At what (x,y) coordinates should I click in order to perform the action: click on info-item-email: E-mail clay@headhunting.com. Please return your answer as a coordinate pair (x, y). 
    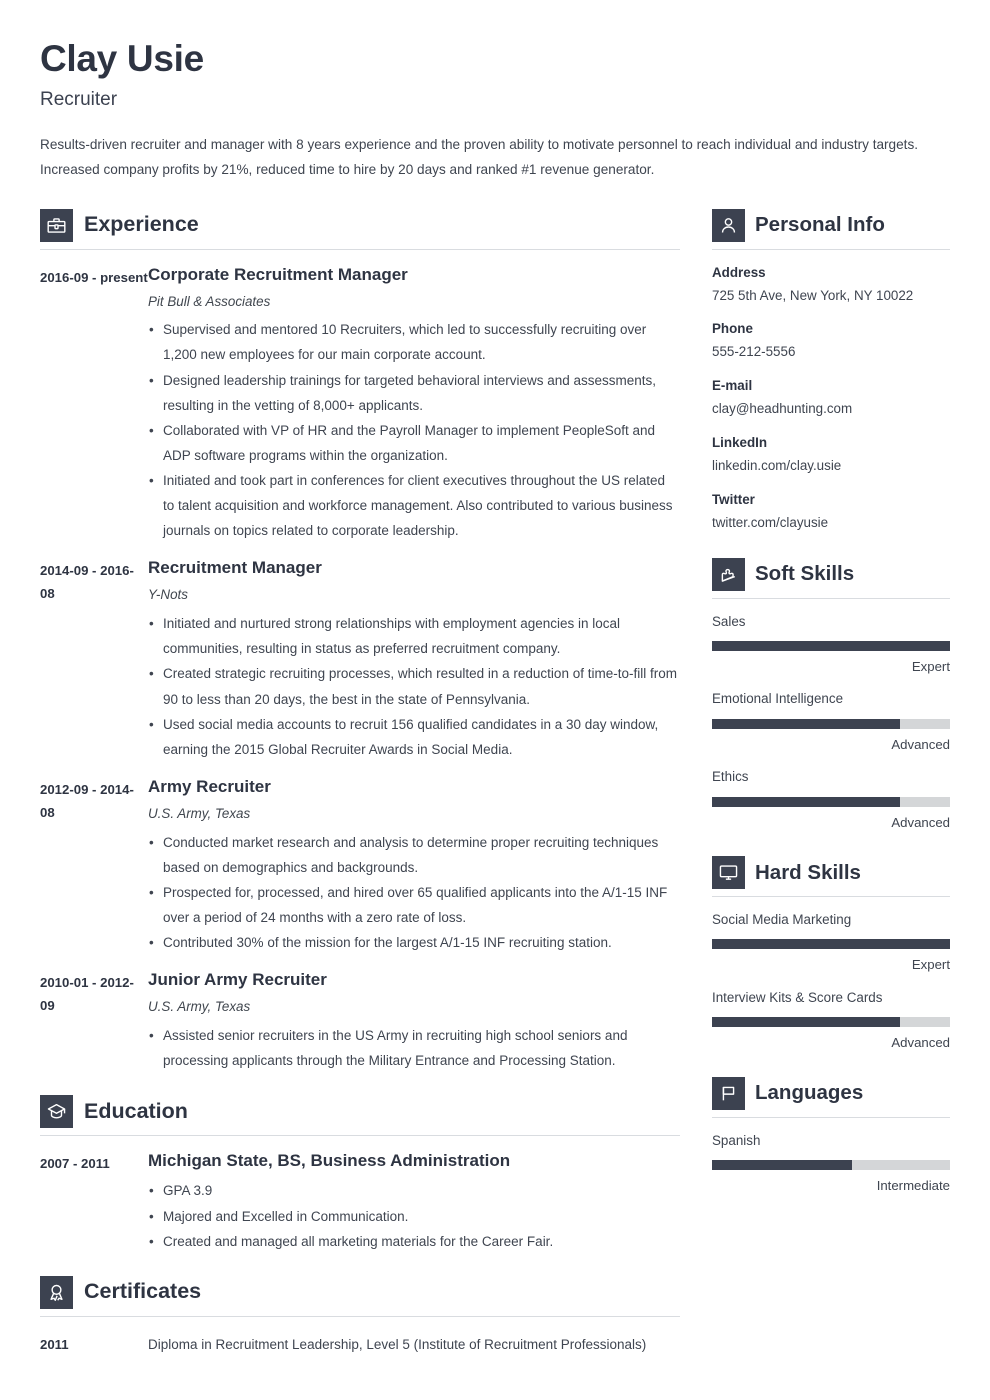
    Looking at the image, I should click on (831, 398).